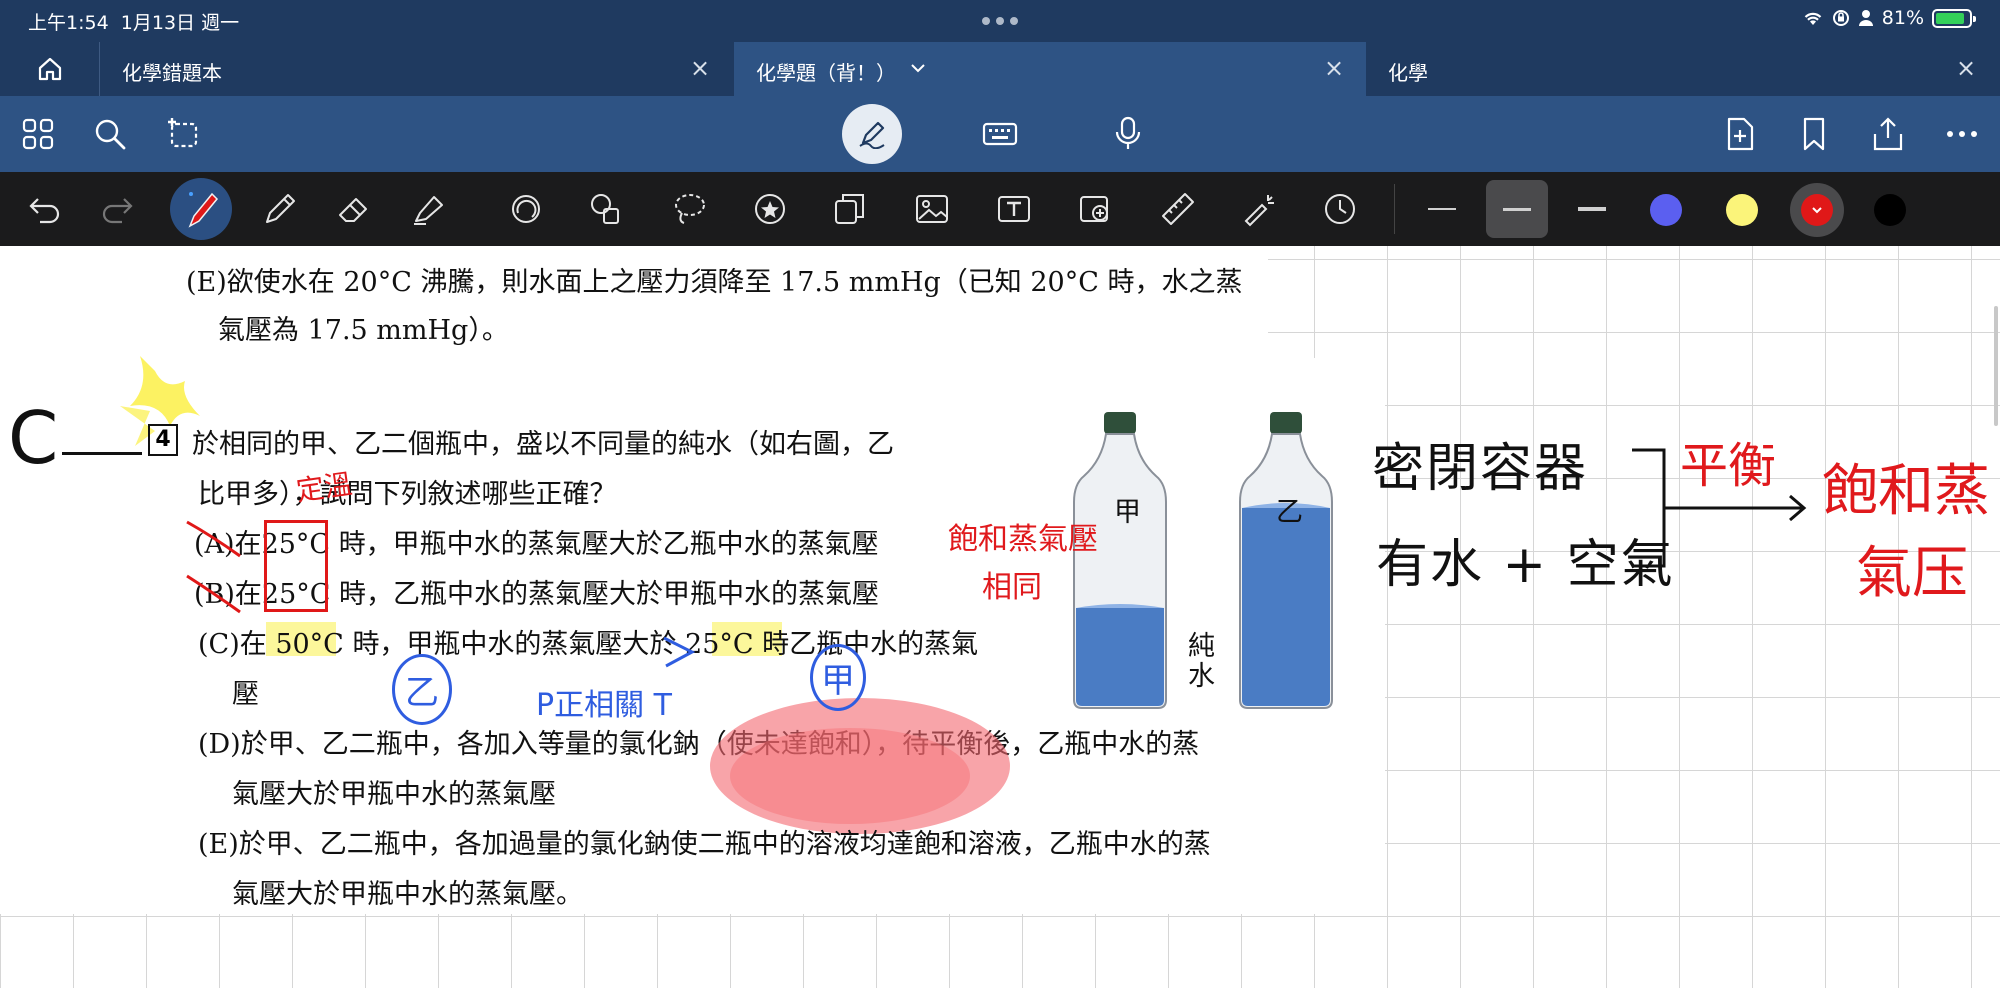 The image size is (2000, 988). I want to click on keyboard-icon, so click(1000, 134).